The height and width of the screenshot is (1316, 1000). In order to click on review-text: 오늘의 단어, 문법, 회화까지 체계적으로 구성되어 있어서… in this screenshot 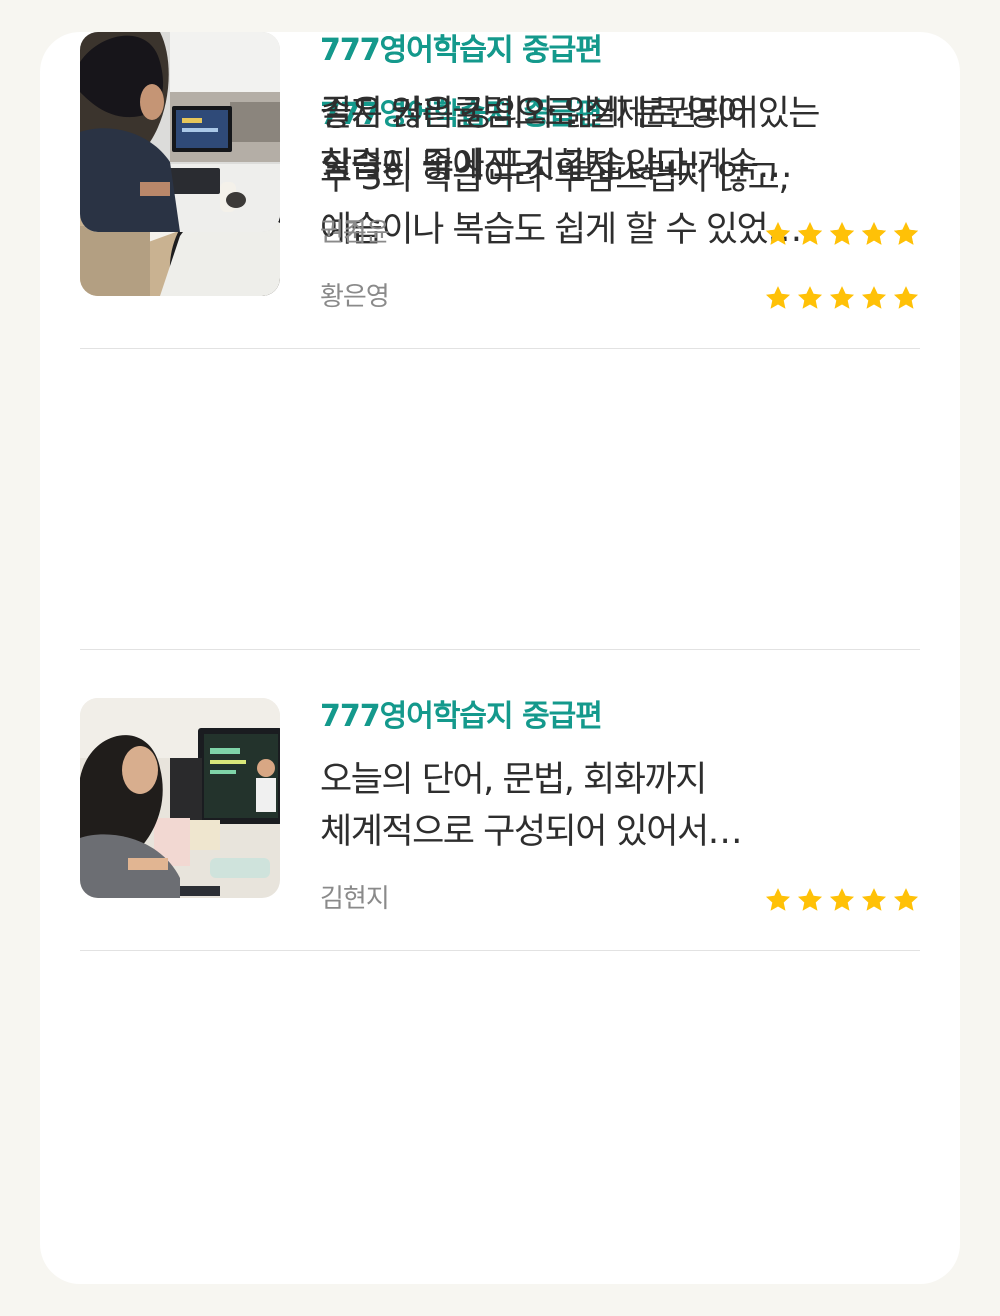, I will do `click(620, 806)`.